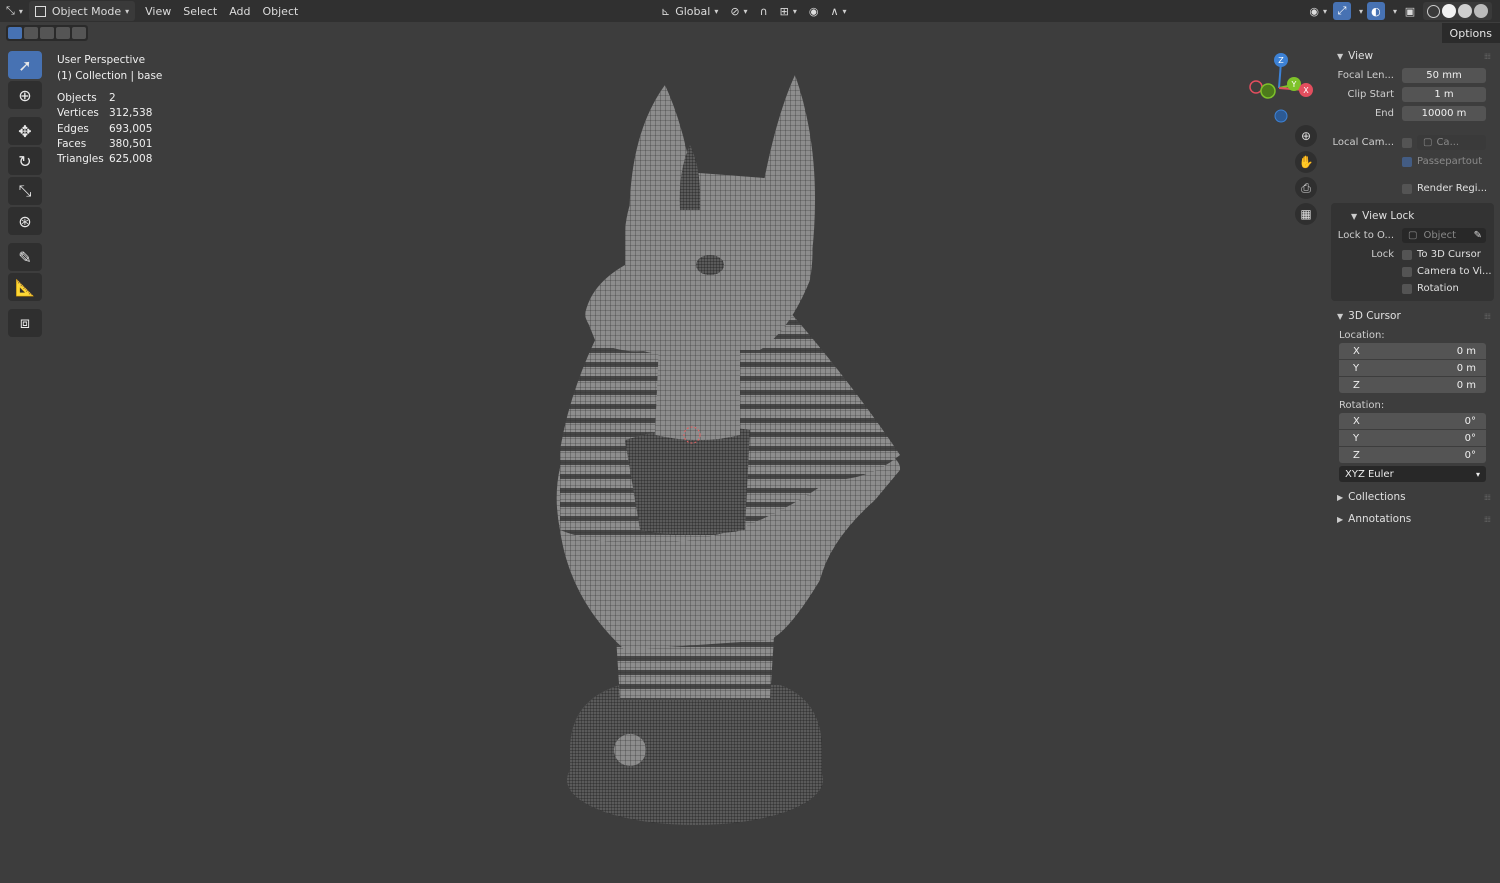 This screenshot has height=883, width=1500. What do you see at coordinates (1412, 56) in the screenshot?
I see `view-panel-header: ▼ View ⁞⁞⁞⁞` at bounding box center [1412, 56].